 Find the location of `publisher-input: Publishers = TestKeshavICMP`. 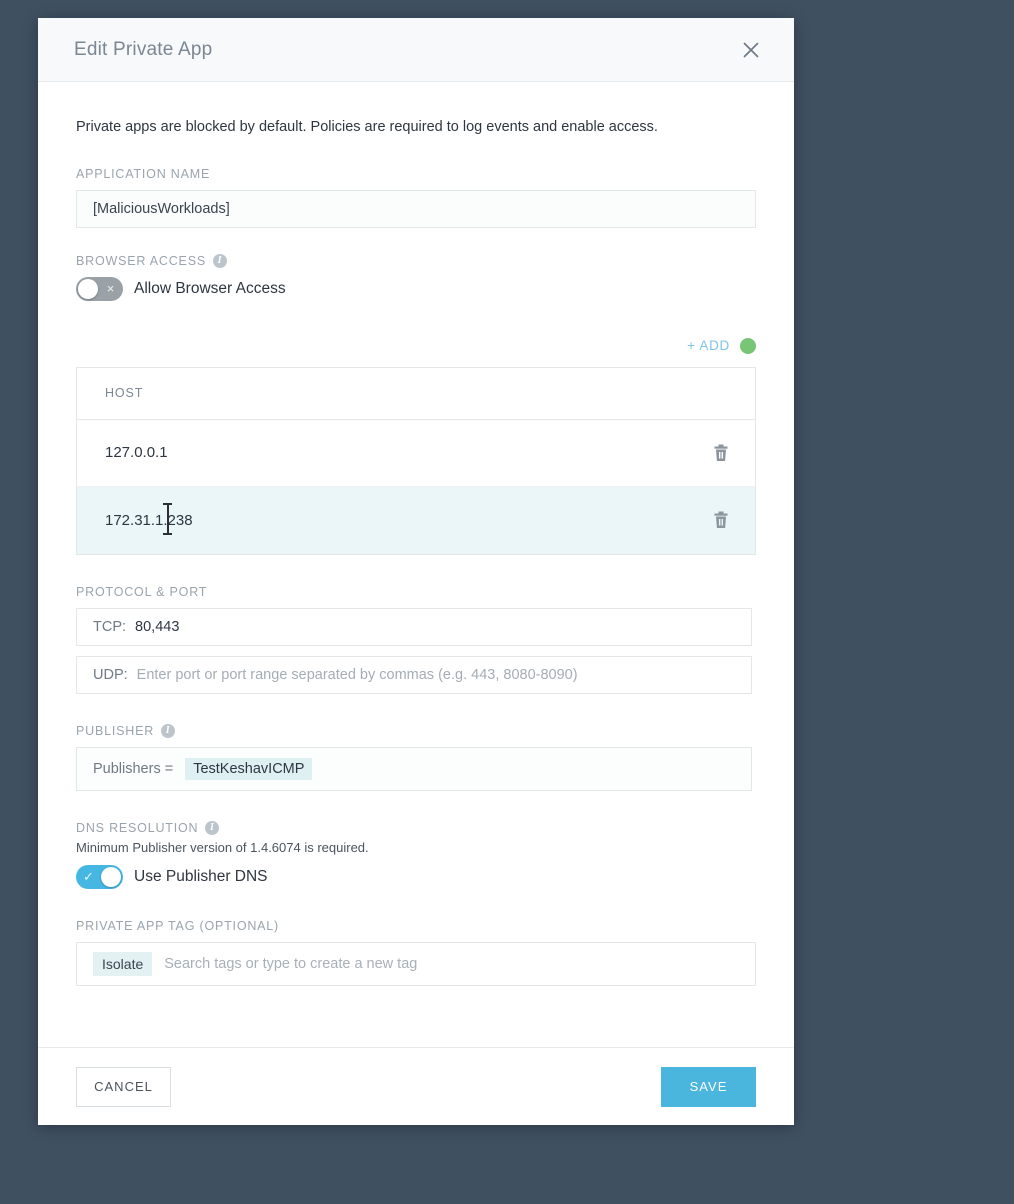

publisher-input: Publishers = TestKeshavICMP is located at coordinates (414, 768).